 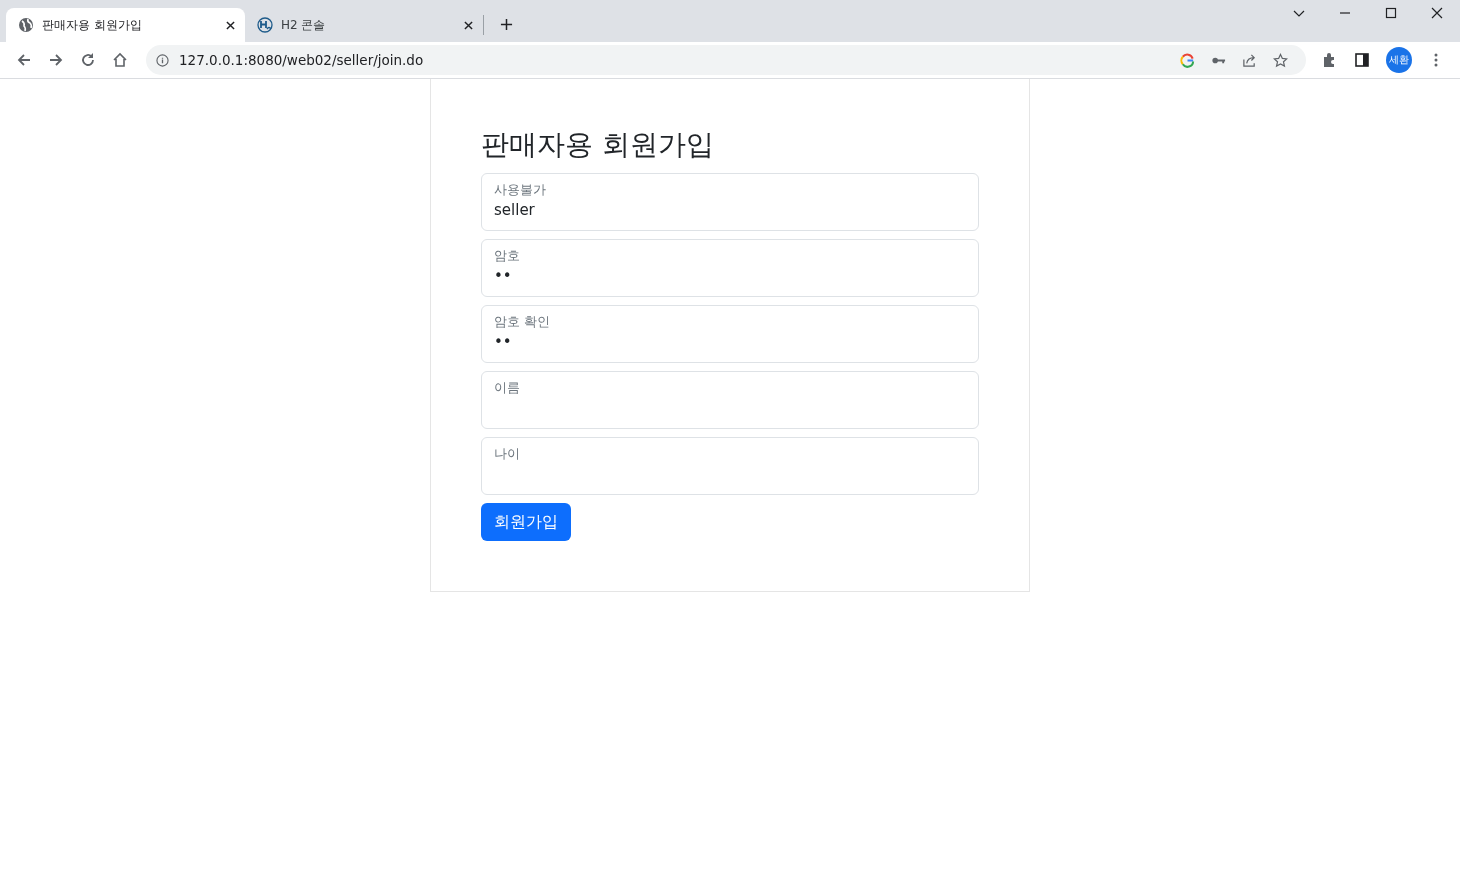 I want to click on submit-button: 회원가입, so click(x=526, y=522).